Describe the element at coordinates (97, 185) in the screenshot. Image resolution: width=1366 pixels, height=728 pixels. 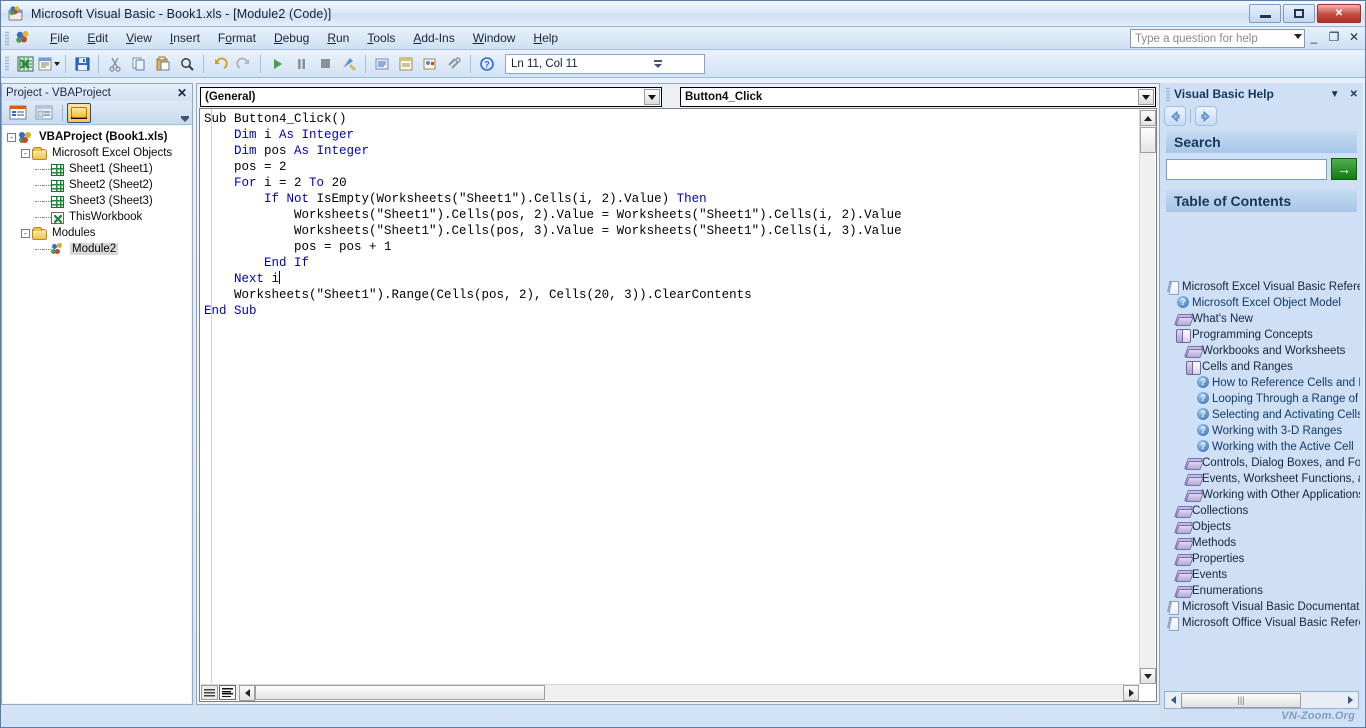
I see `tree-item: Sheet2 (Sheet2)` at that location.